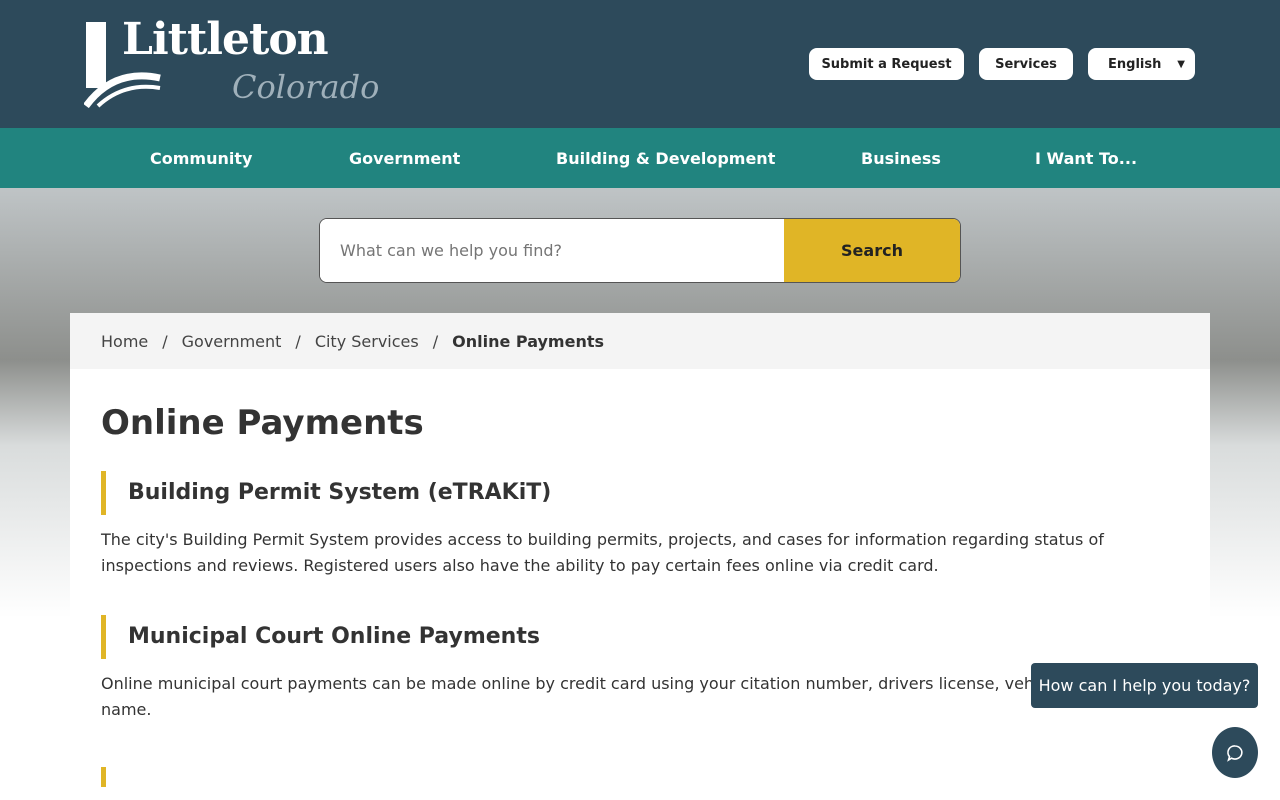 This screenshot has height=800, width=1280. Describe the element at coordinates (201, 158) in the screenshot. I see `nav-community: Community` at that location.